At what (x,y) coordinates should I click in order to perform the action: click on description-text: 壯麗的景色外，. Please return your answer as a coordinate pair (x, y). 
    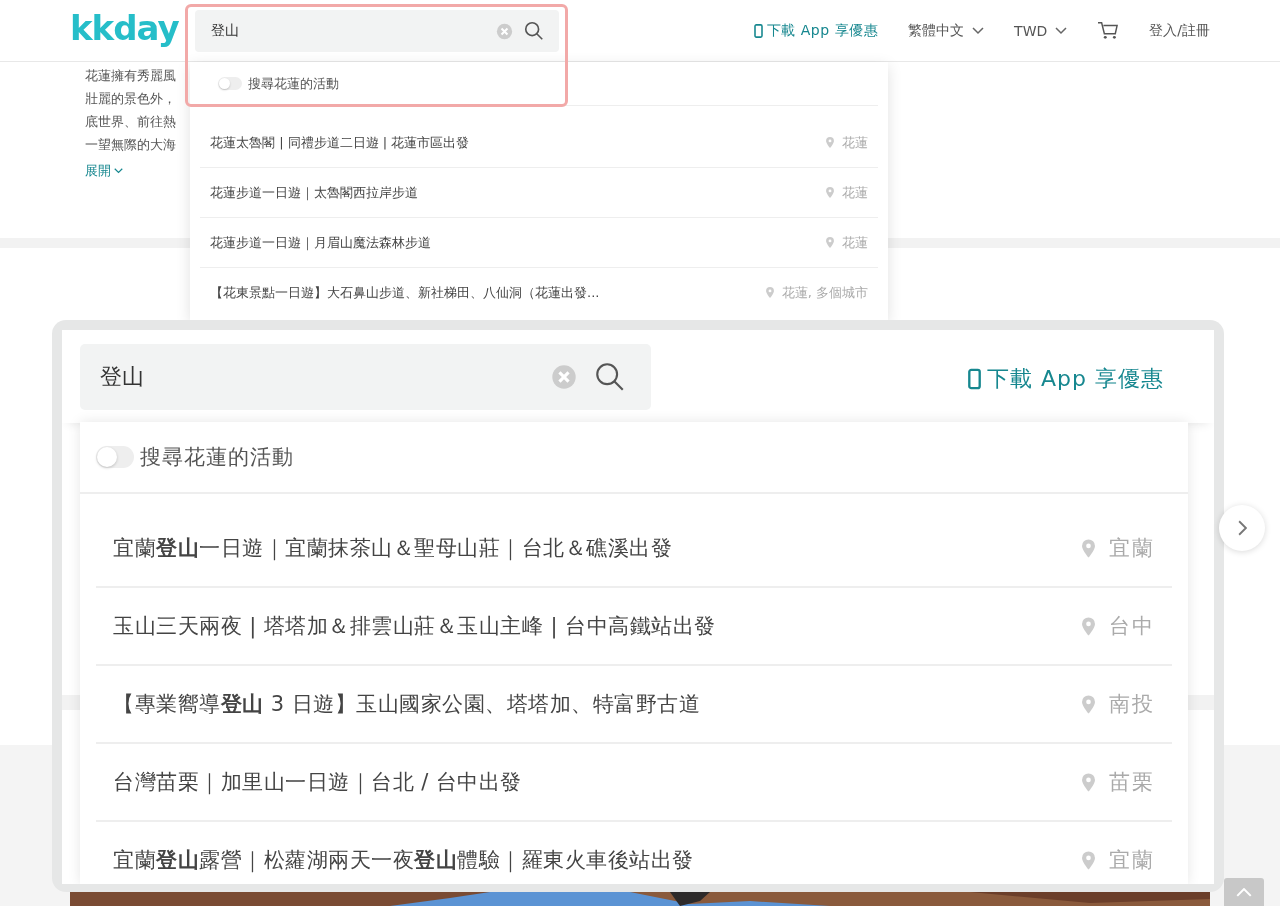
    Looking at the image, I should click on (130, 99).